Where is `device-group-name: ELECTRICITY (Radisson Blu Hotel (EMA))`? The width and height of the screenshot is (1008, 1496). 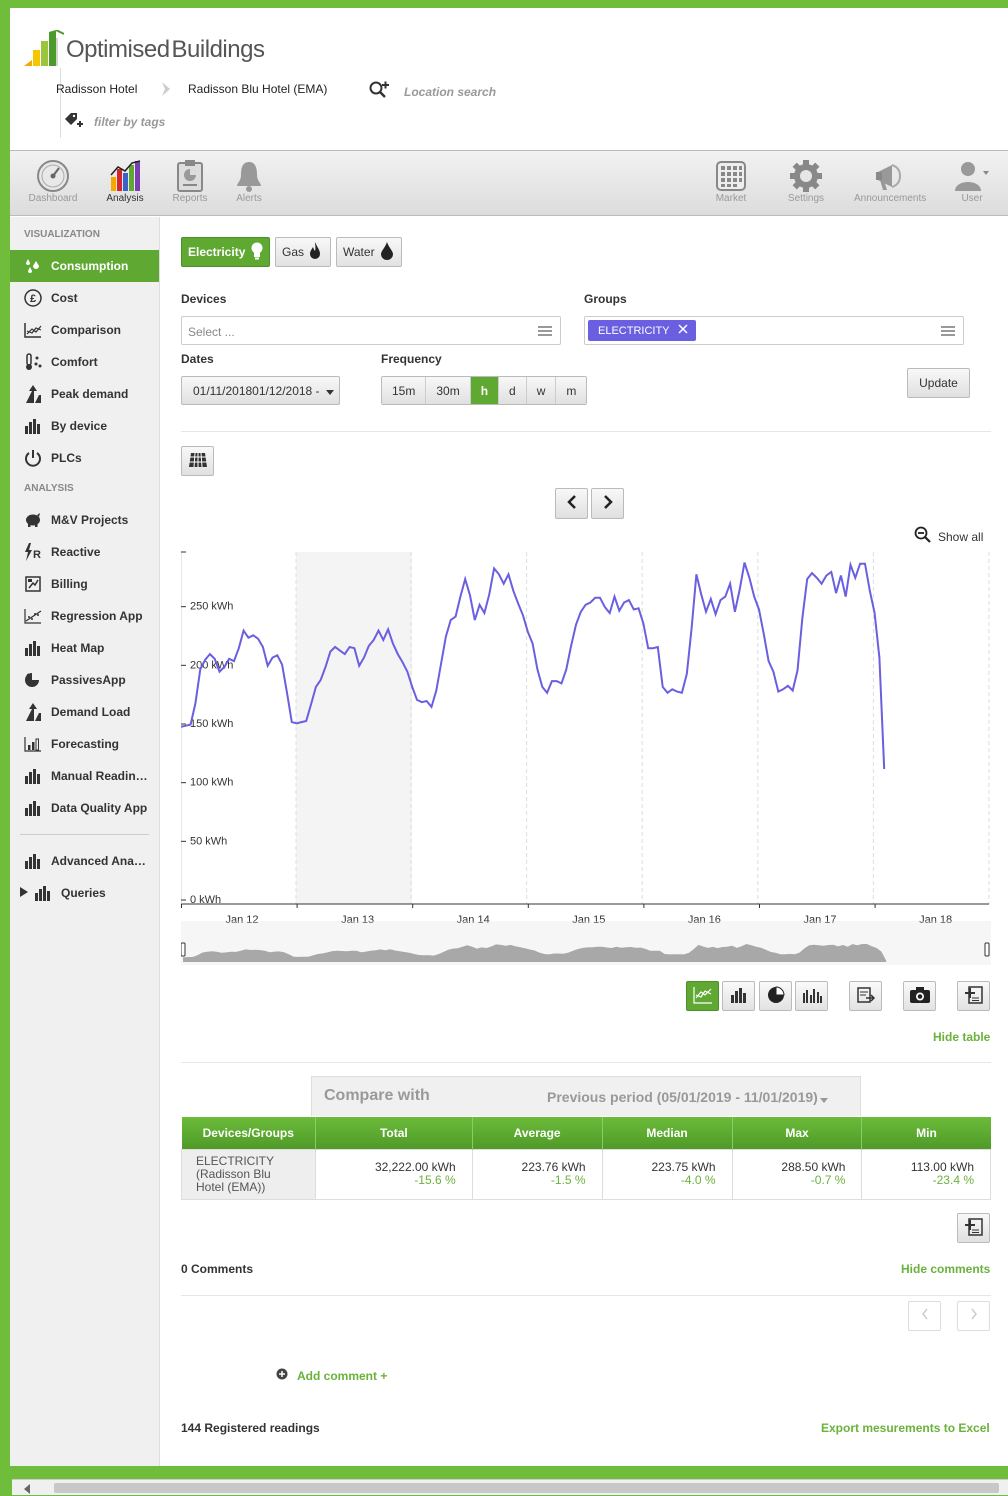
device-group-name: ELECTRICITY (Radisson Blu Hotel (EMA)) is located at coordinates (248, 1174).